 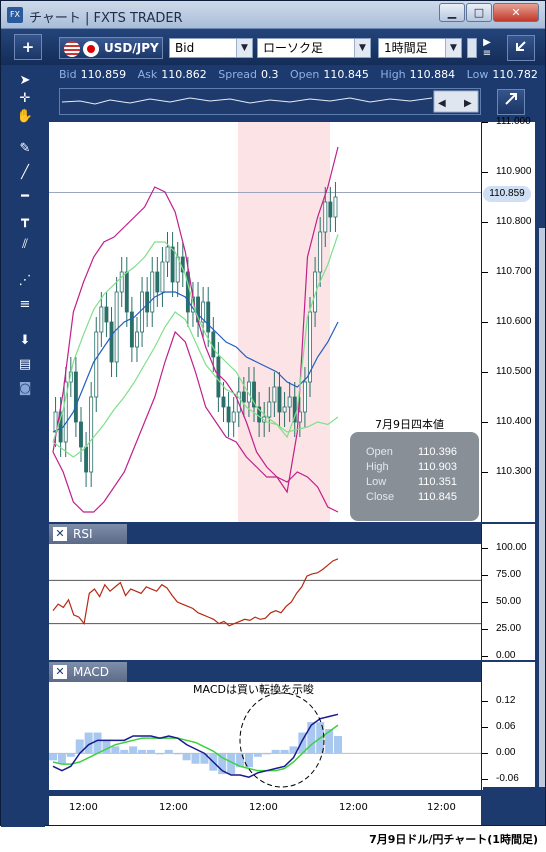 I want to click on title-bar: FX チャート | FXTS TRADER ▁ □ ✕, so click(x=273, y=15).